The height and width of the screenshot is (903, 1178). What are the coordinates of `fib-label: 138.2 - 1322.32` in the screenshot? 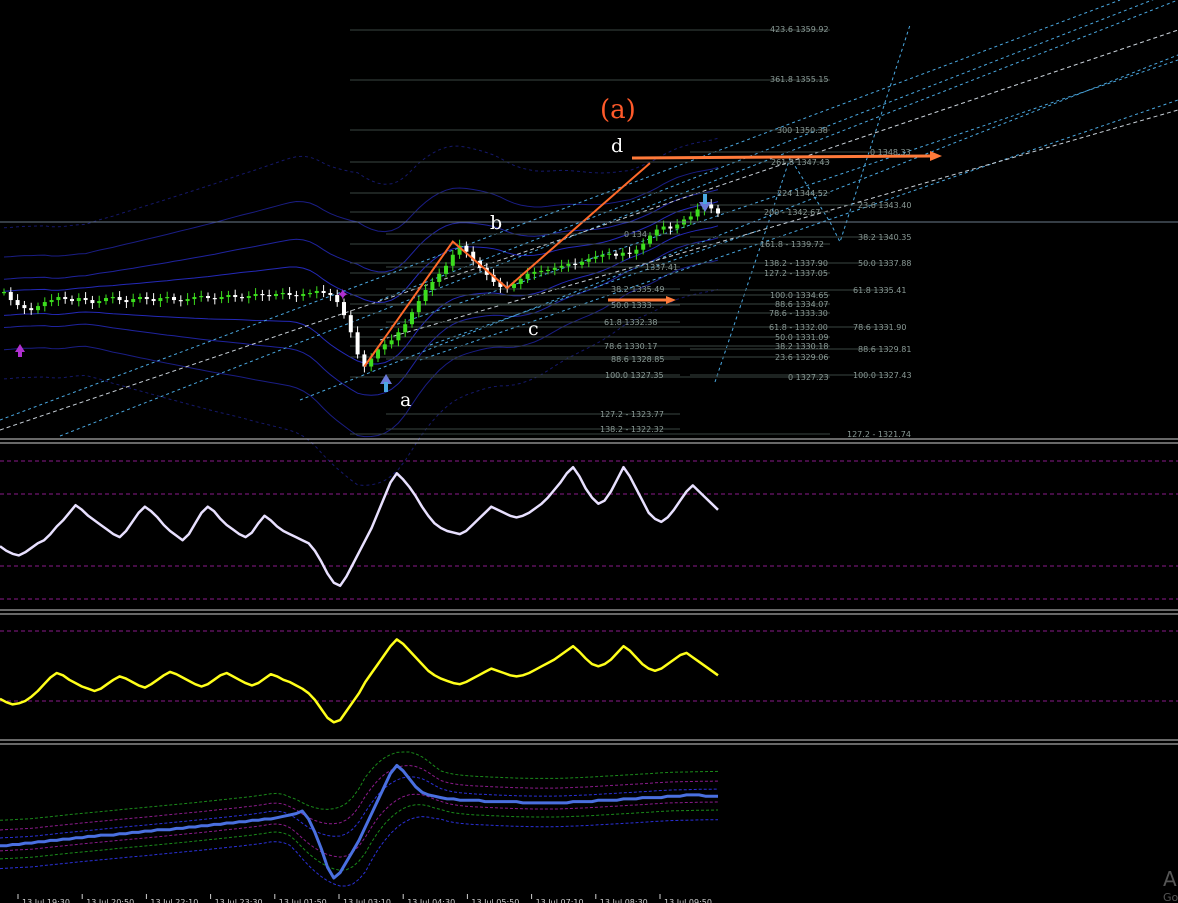 It's located at (632, 429).